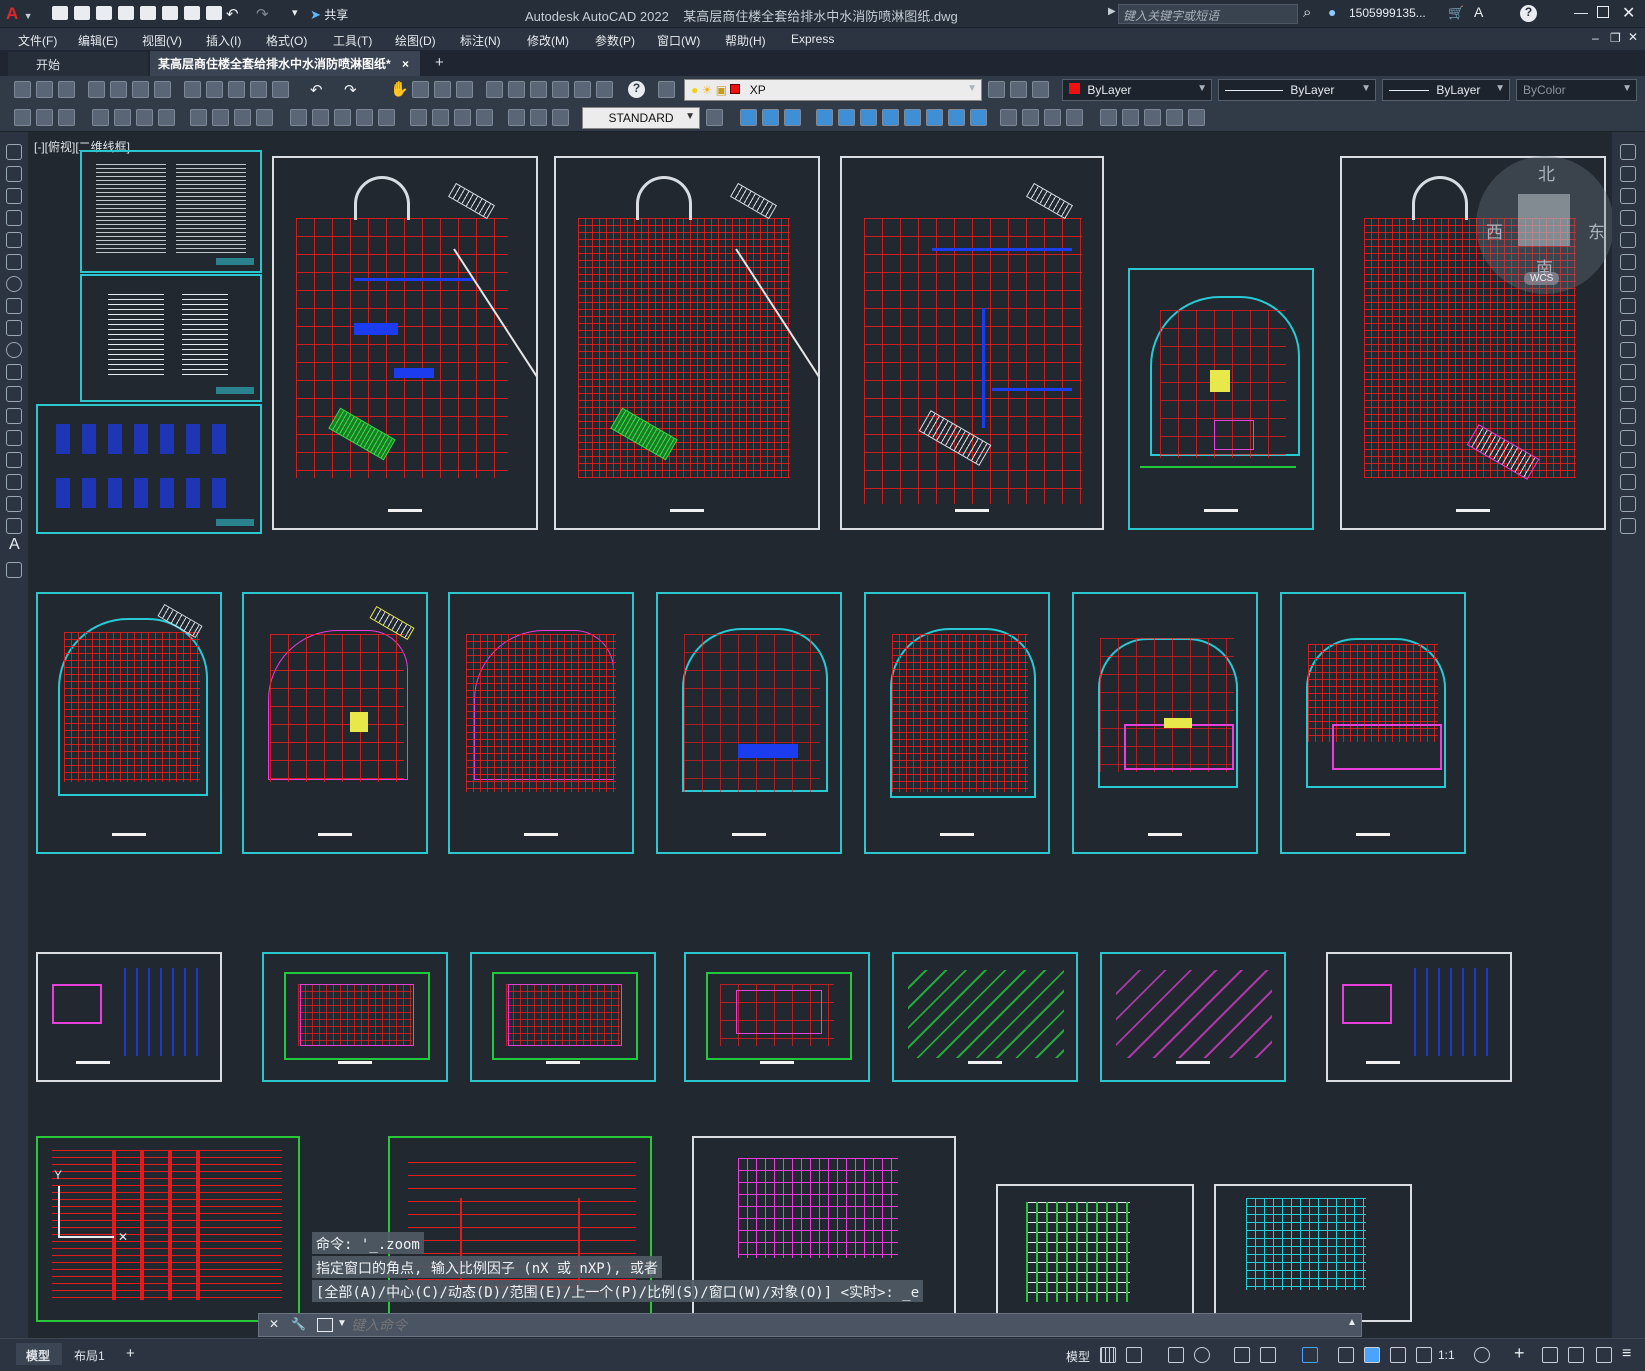  What do you see at coordinates (399, 89) in the screenshot?
I see `pan-icon: ✋` at bounding box center [399, 89].